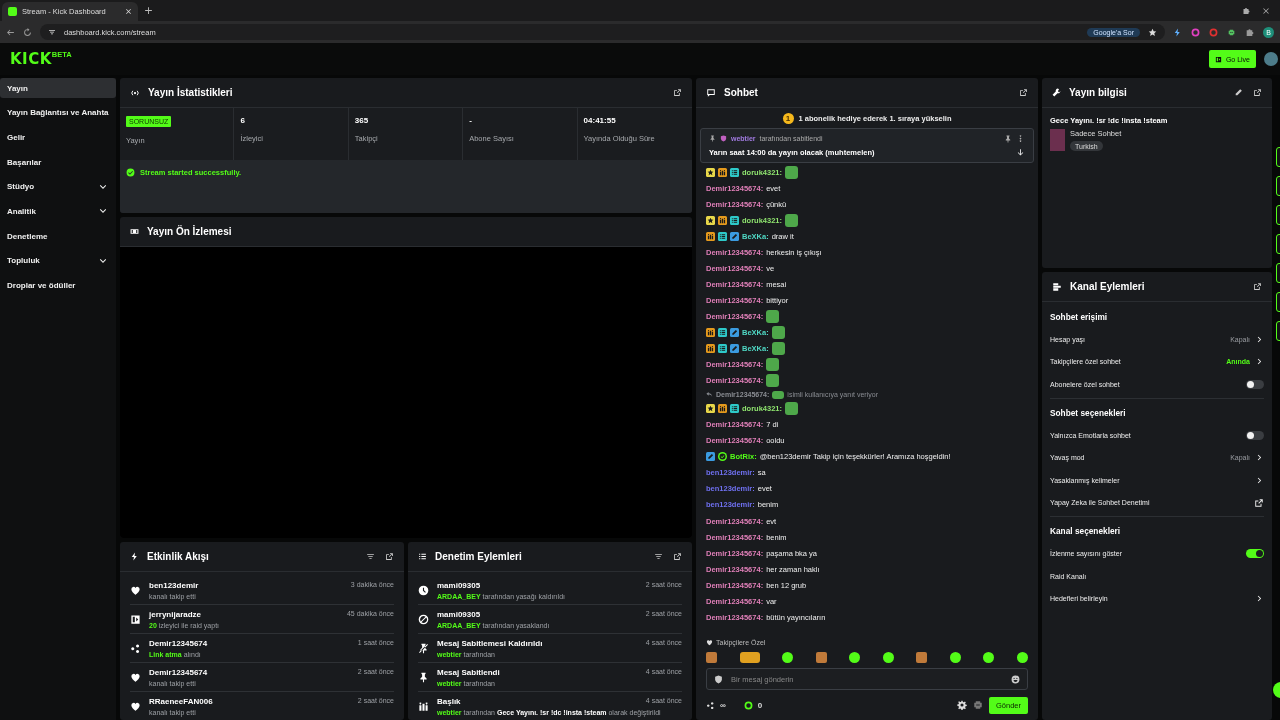  What do you see at coordinates (58, 211) in the screenshot?
I see `sidebar-item: Analitik` at bounding box center [58, 211].